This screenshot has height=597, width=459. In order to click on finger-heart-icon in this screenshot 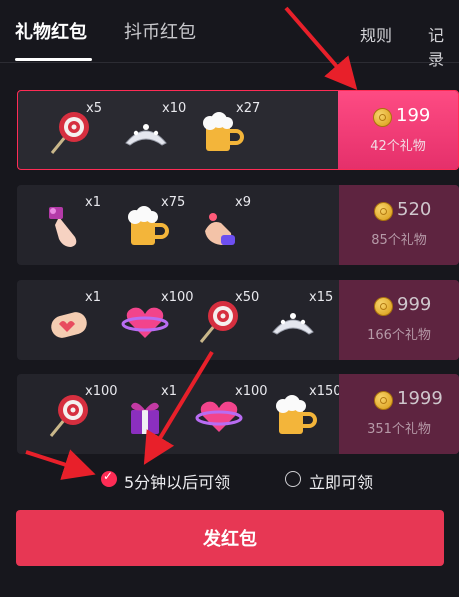, I will do `click(220, 229)`.